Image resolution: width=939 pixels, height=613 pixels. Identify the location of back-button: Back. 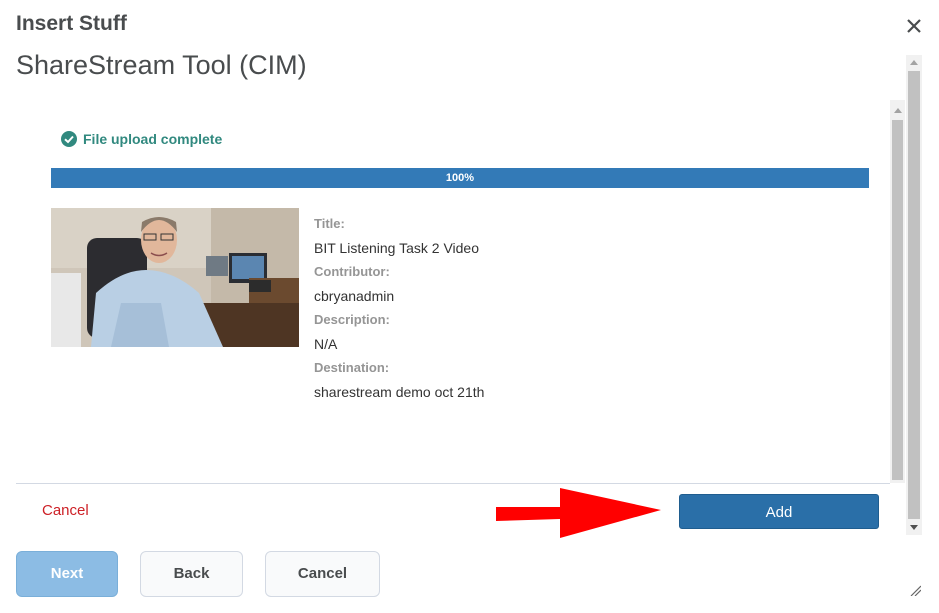
(191, 574).